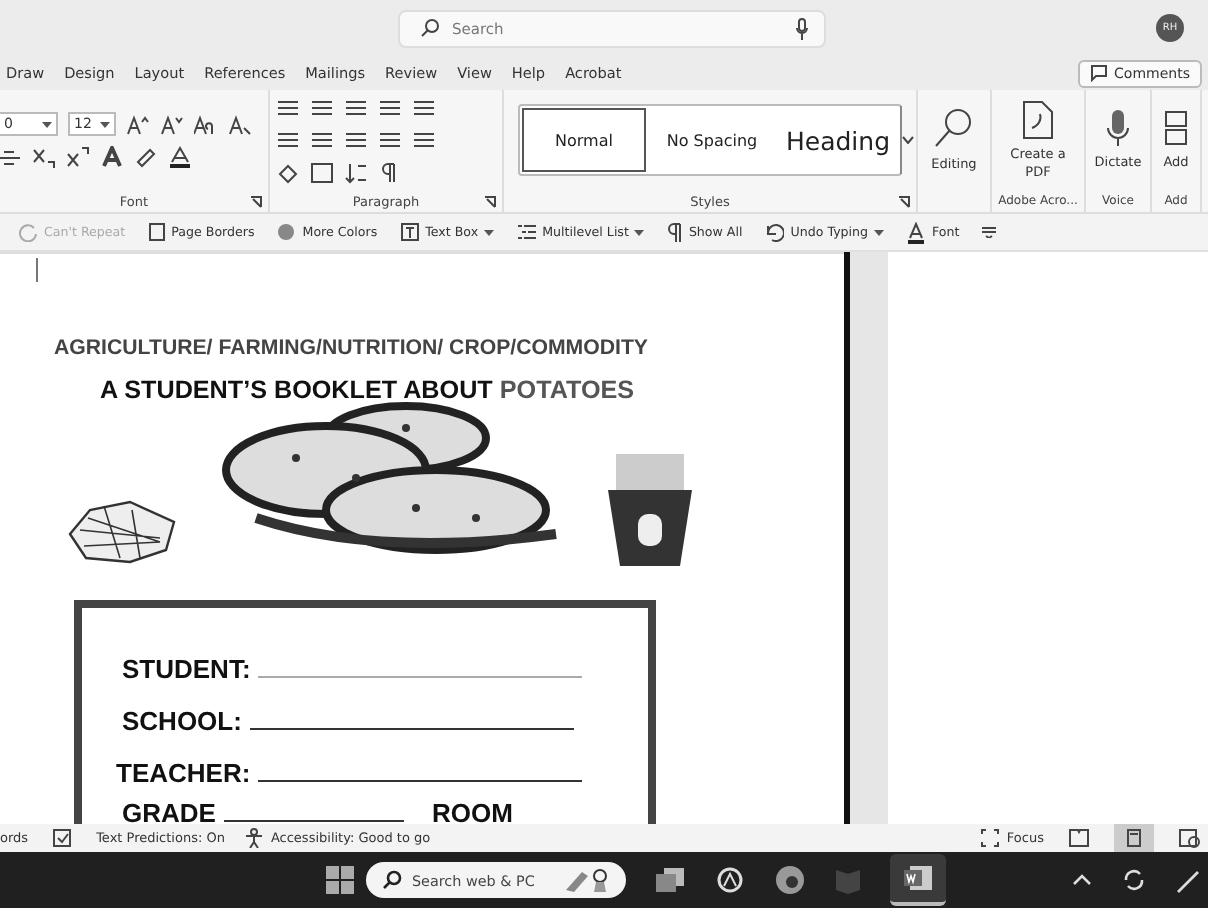  I want to click on print-layout-button, so click(1134, 838).